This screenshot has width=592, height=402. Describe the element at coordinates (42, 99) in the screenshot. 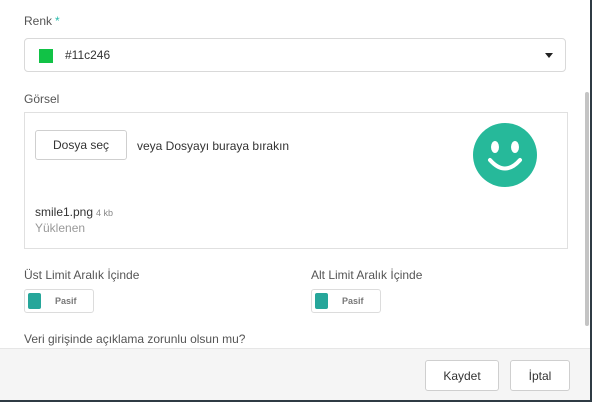

I see `image-label: Görsel` at that location.